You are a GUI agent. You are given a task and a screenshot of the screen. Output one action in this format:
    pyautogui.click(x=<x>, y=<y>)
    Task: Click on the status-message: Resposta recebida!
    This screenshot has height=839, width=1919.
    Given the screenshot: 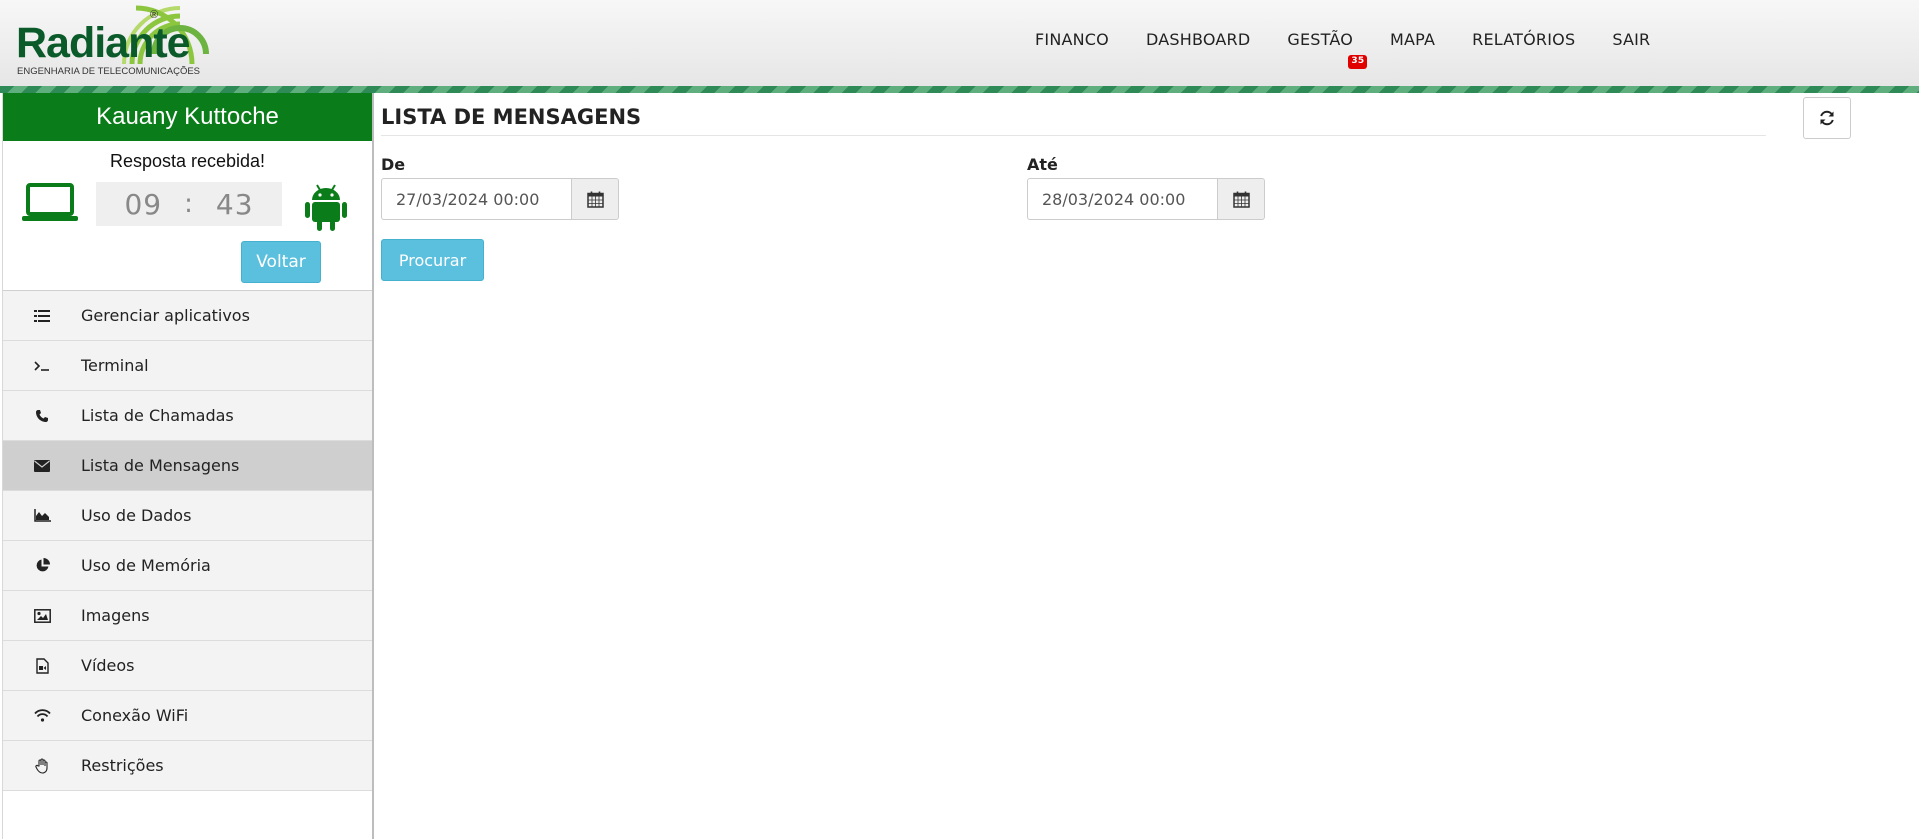 What is the action you would take?
    pyautogui.click(x=187, y=161)
    